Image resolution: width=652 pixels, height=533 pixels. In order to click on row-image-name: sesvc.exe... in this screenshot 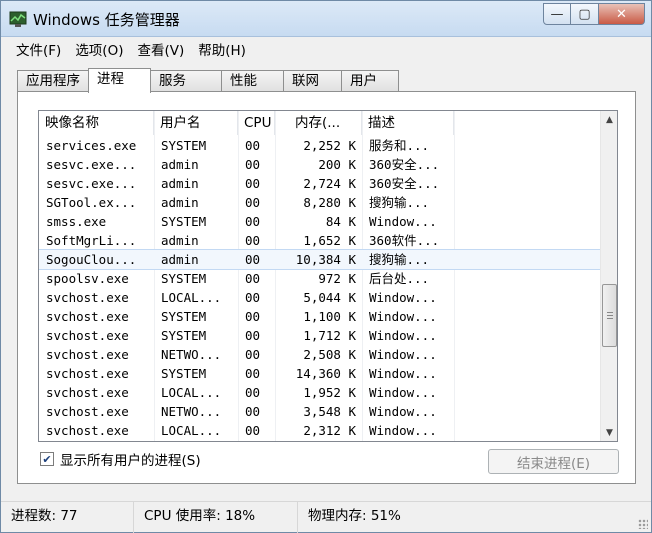, I will do `click(91, 164)`.